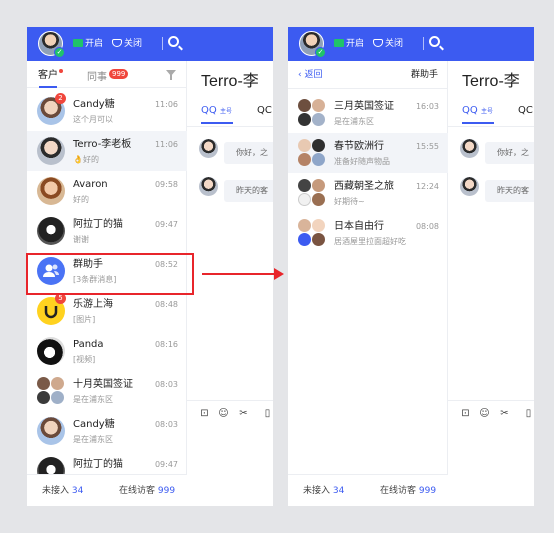 This screenshot has width=554, height=533. What do you see at coordinates (59, 52) in the screenshot?
I see `online-check-icon: ✓` at bounding box center [59, 52].